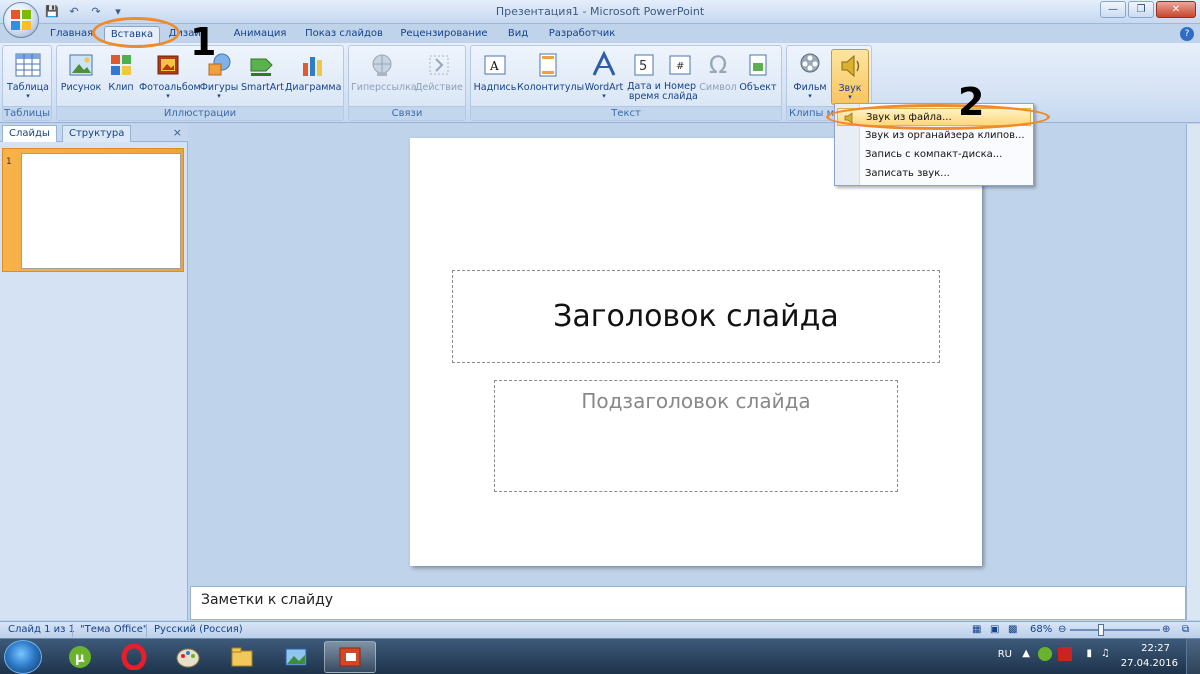 The height and width of the screenshot is (674, 1200). What do you see at coordinates (644, 77) in the screenshot?
I see `datetime-button: 5 Дата и время` at bounding box center [644, 77].